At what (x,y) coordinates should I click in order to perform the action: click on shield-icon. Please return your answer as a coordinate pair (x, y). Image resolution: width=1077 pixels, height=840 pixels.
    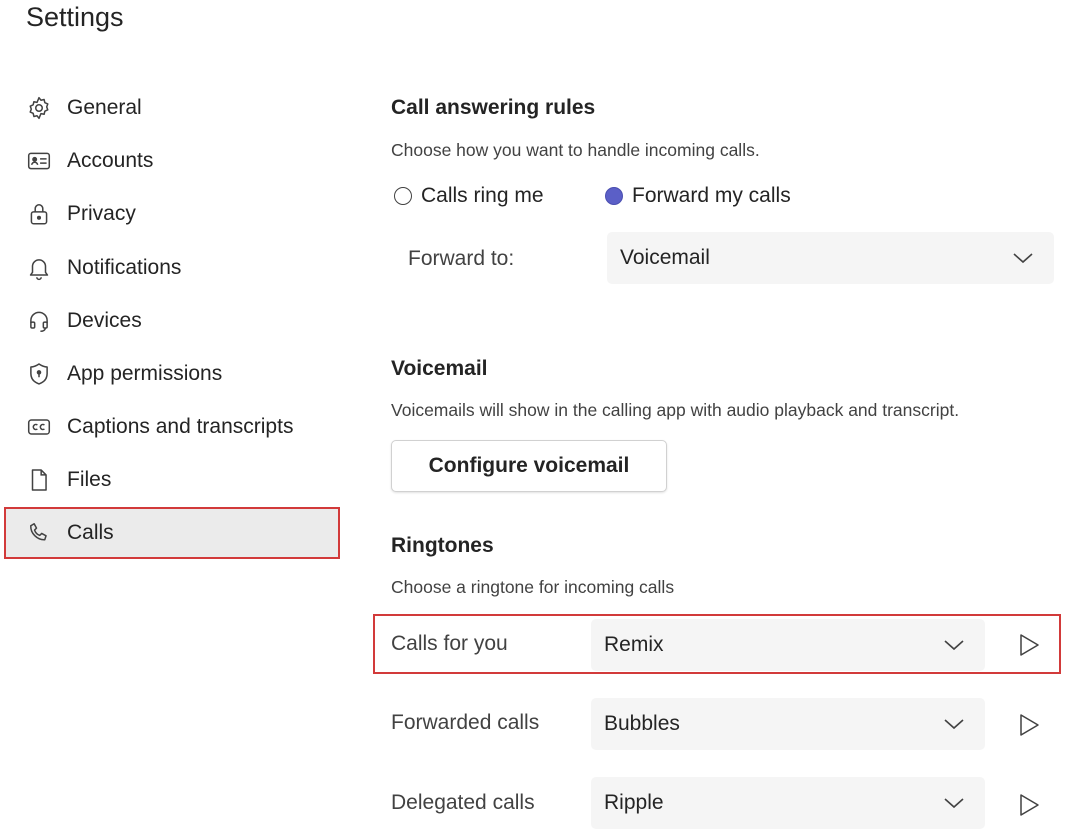
    Looking at the image, I should click on (39, 374).